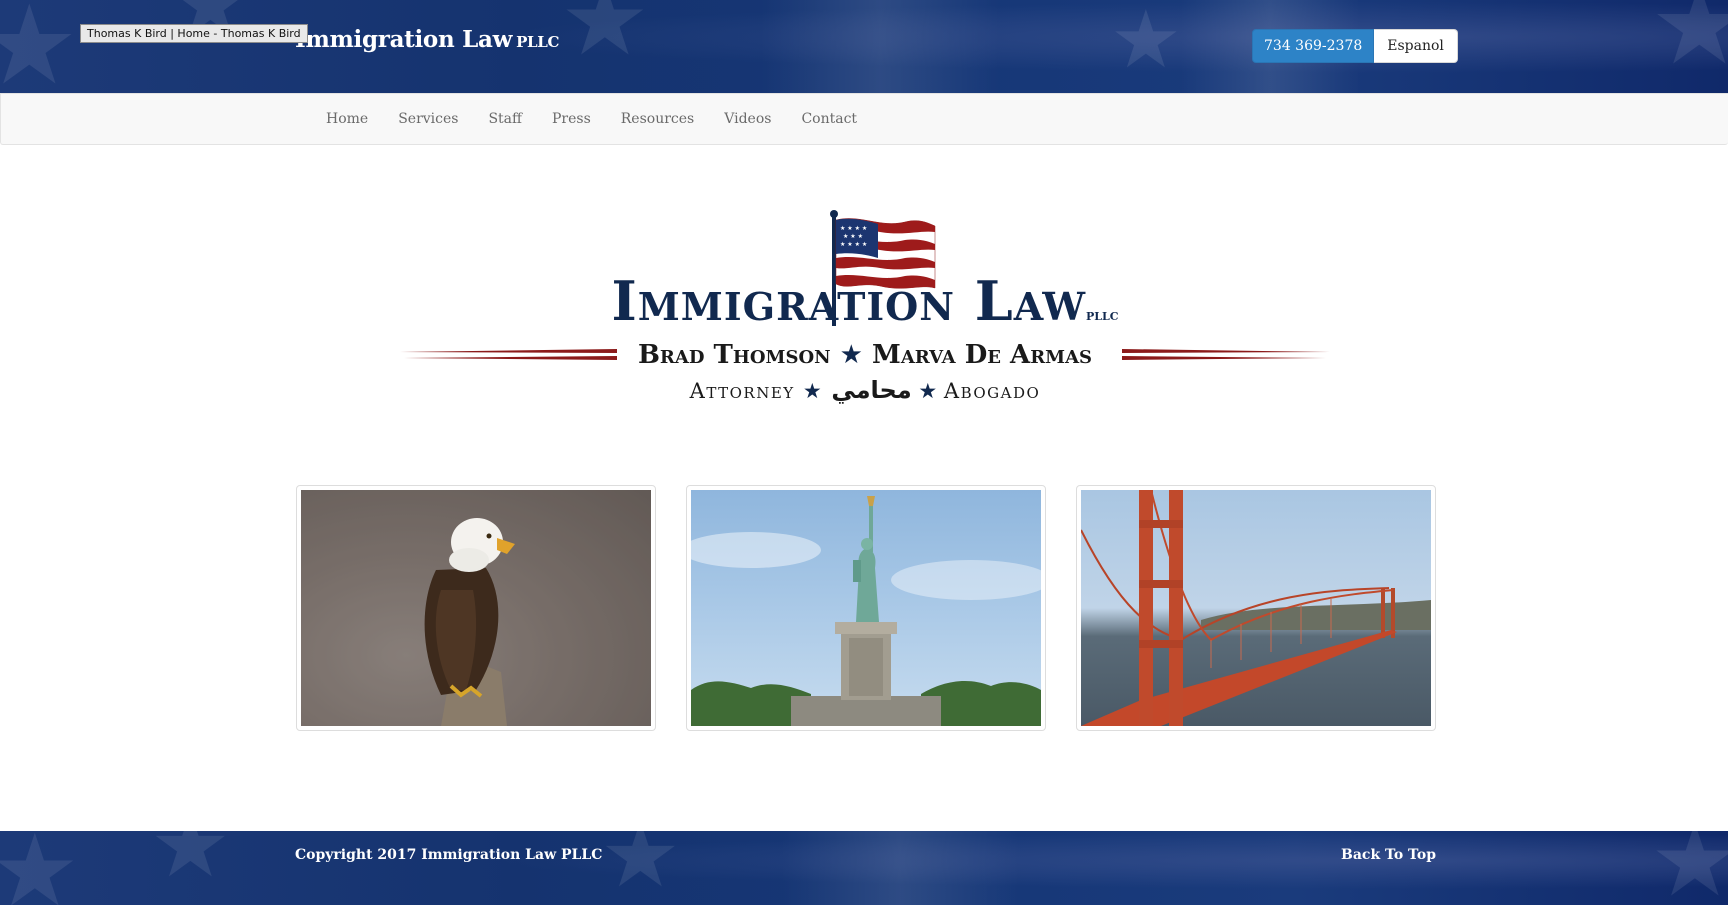 Image resolution: width=1728 pixels, height=905 pixels. What do you see at coordinates (865, 301) in the screenshot?
I see `logo-title: Immigration LawPLLC` at bounding box center [865, 301].